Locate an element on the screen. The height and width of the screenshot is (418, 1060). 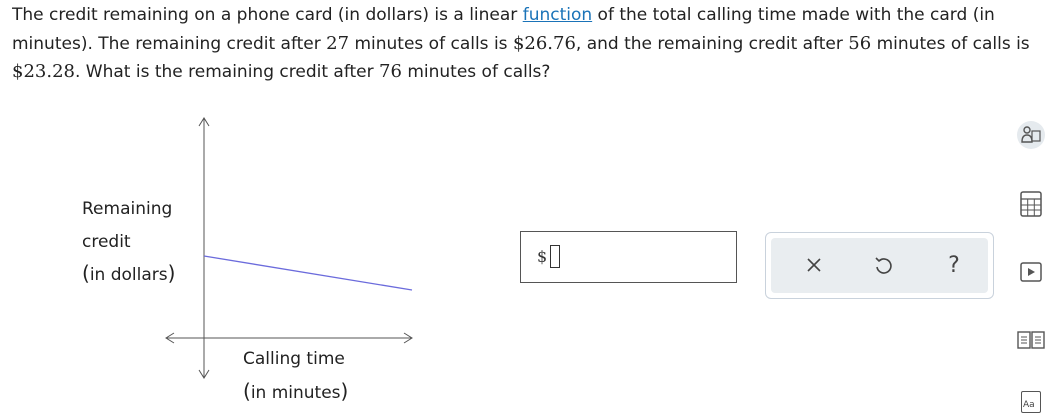
graph-axes is located at coordinates (289, 248).